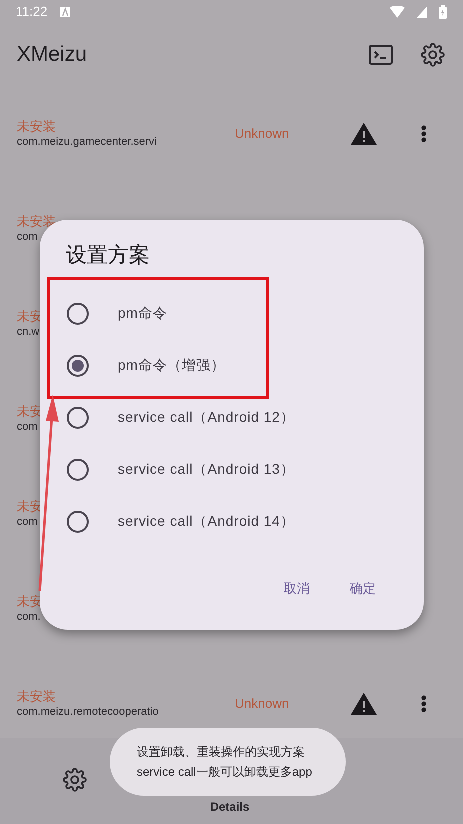  I want to click on package-name: com.meizu.gamecenter.servi, so click(87, 142).